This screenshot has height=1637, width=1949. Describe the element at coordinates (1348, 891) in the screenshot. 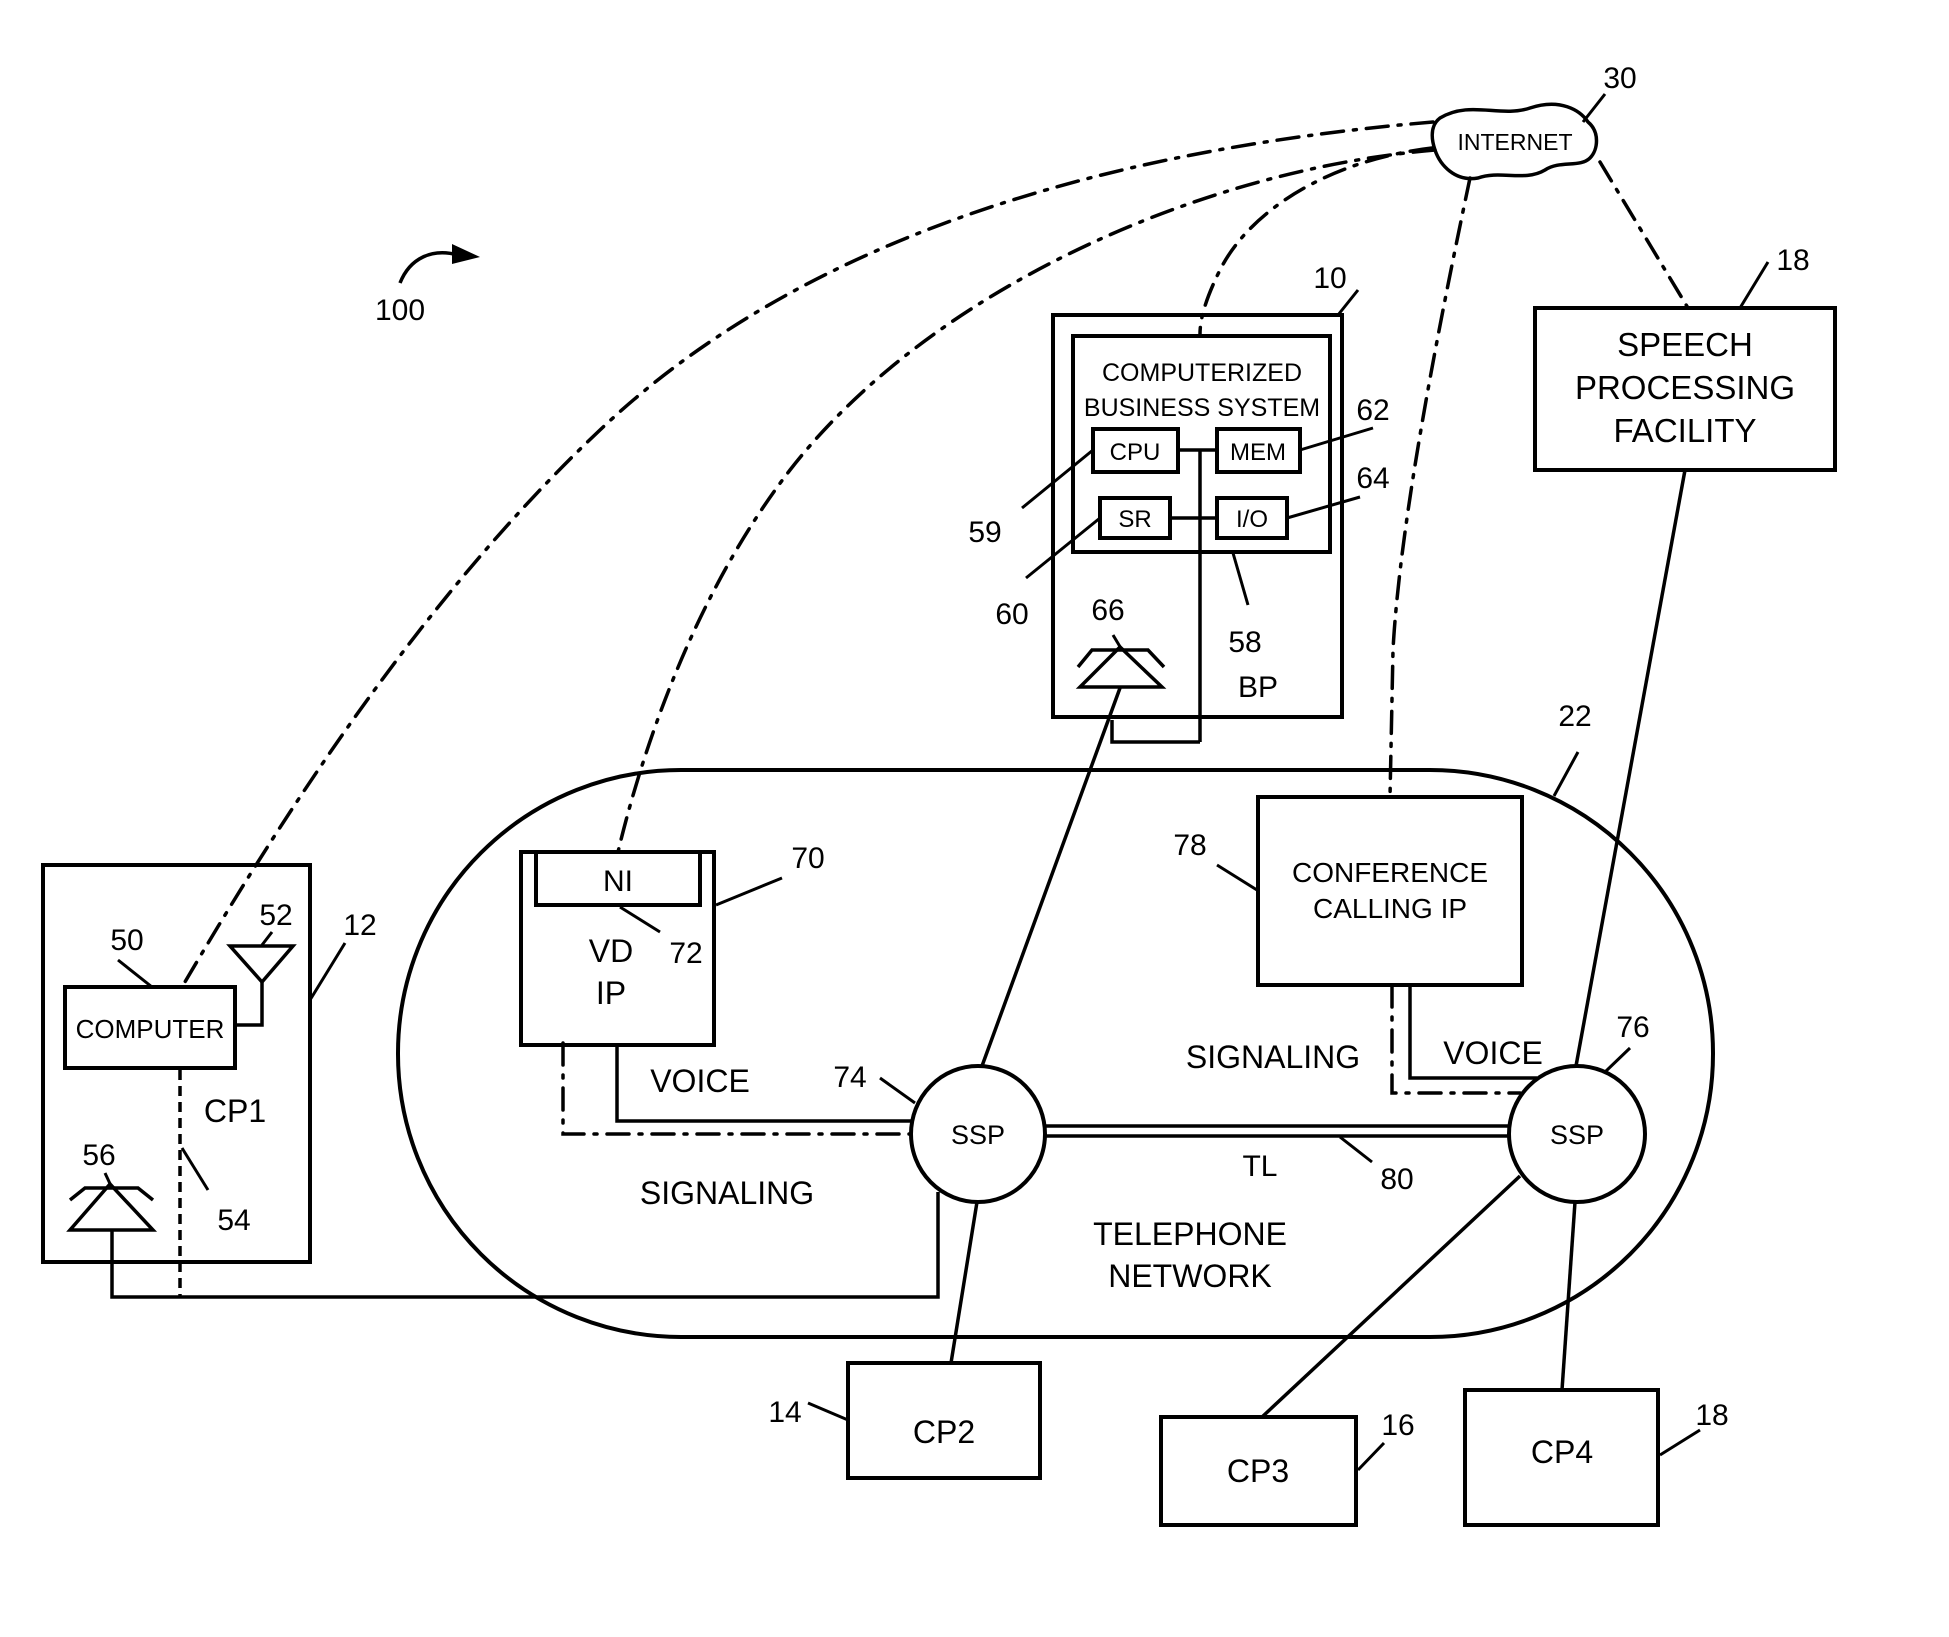

I see `conference-calling-ip: CONFERENCE CALLING IP 78` at that location.